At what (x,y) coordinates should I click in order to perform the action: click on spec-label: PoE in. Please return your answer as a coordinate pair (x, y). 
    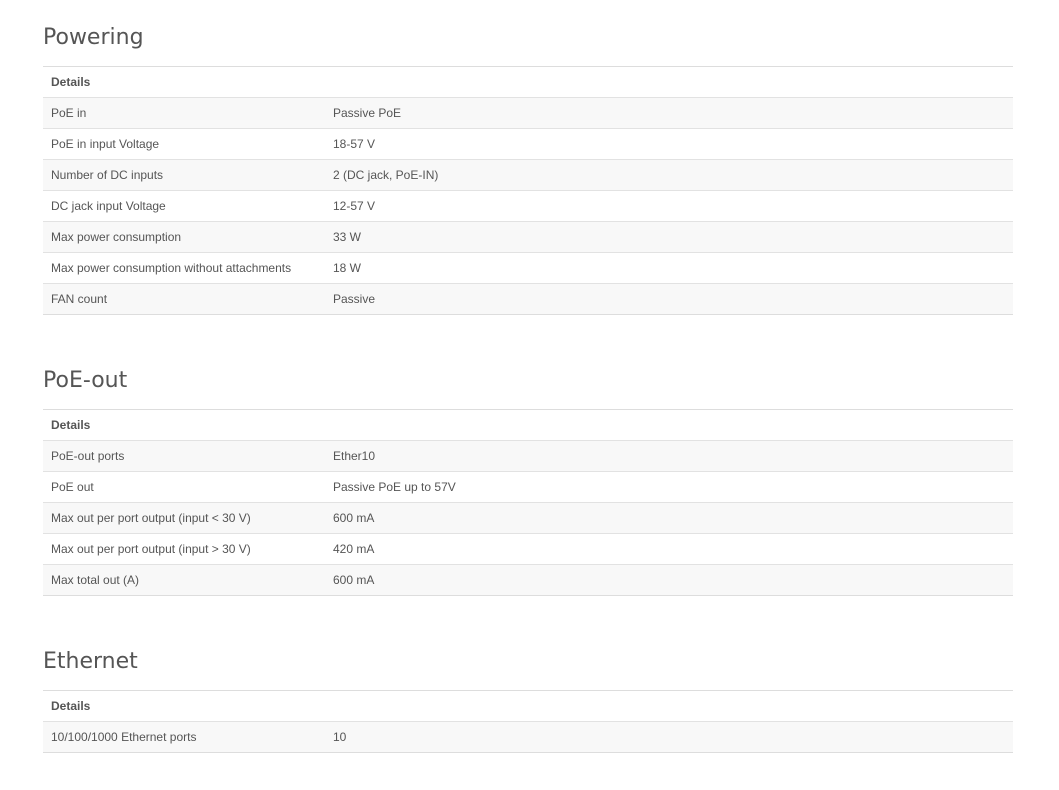
    Looking at the image, I should click on (184, 113).